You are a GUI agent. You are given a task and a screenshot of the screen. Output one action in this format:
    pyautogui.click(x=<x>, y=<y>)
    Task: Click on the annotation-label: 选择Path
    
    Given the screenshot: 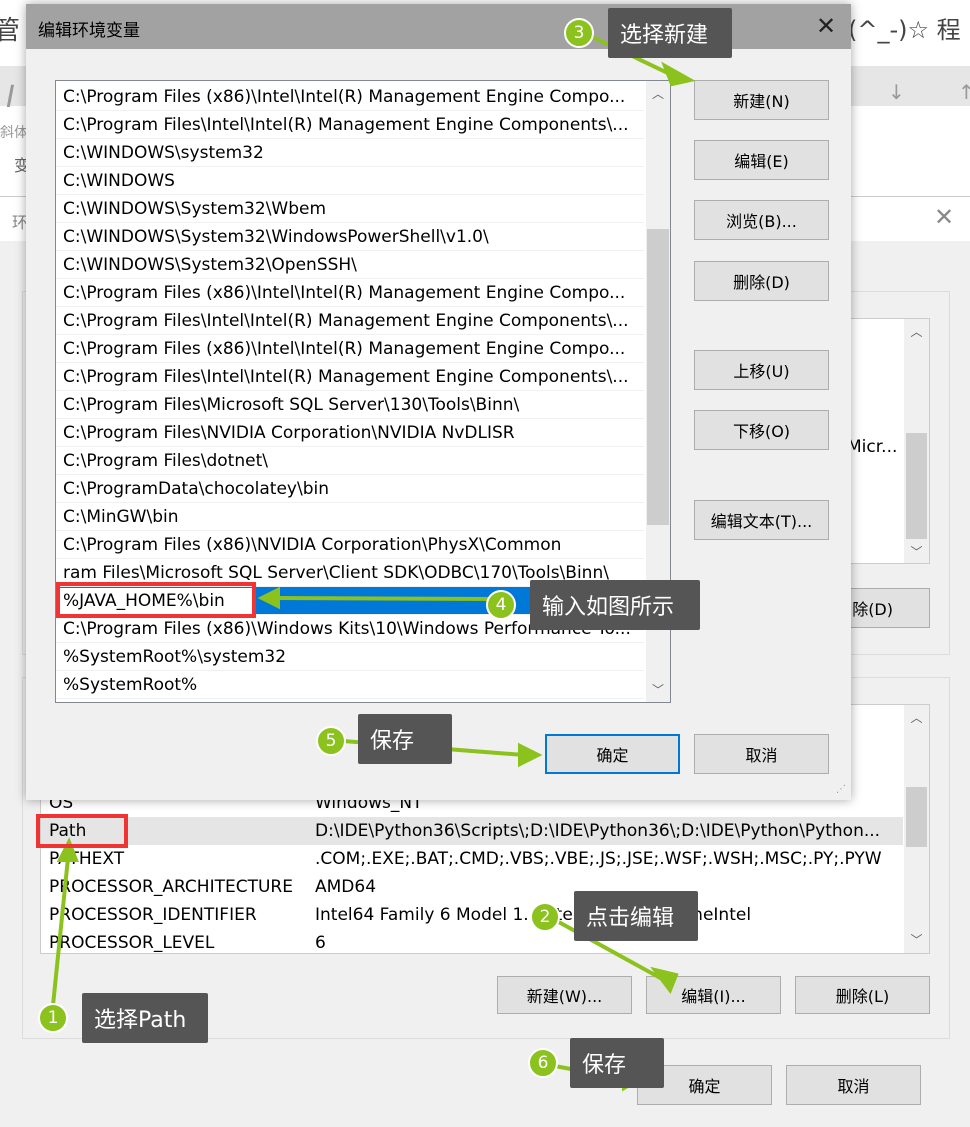 What is the action you would take?
    pyautogui.click(x=145, y=1018)
    